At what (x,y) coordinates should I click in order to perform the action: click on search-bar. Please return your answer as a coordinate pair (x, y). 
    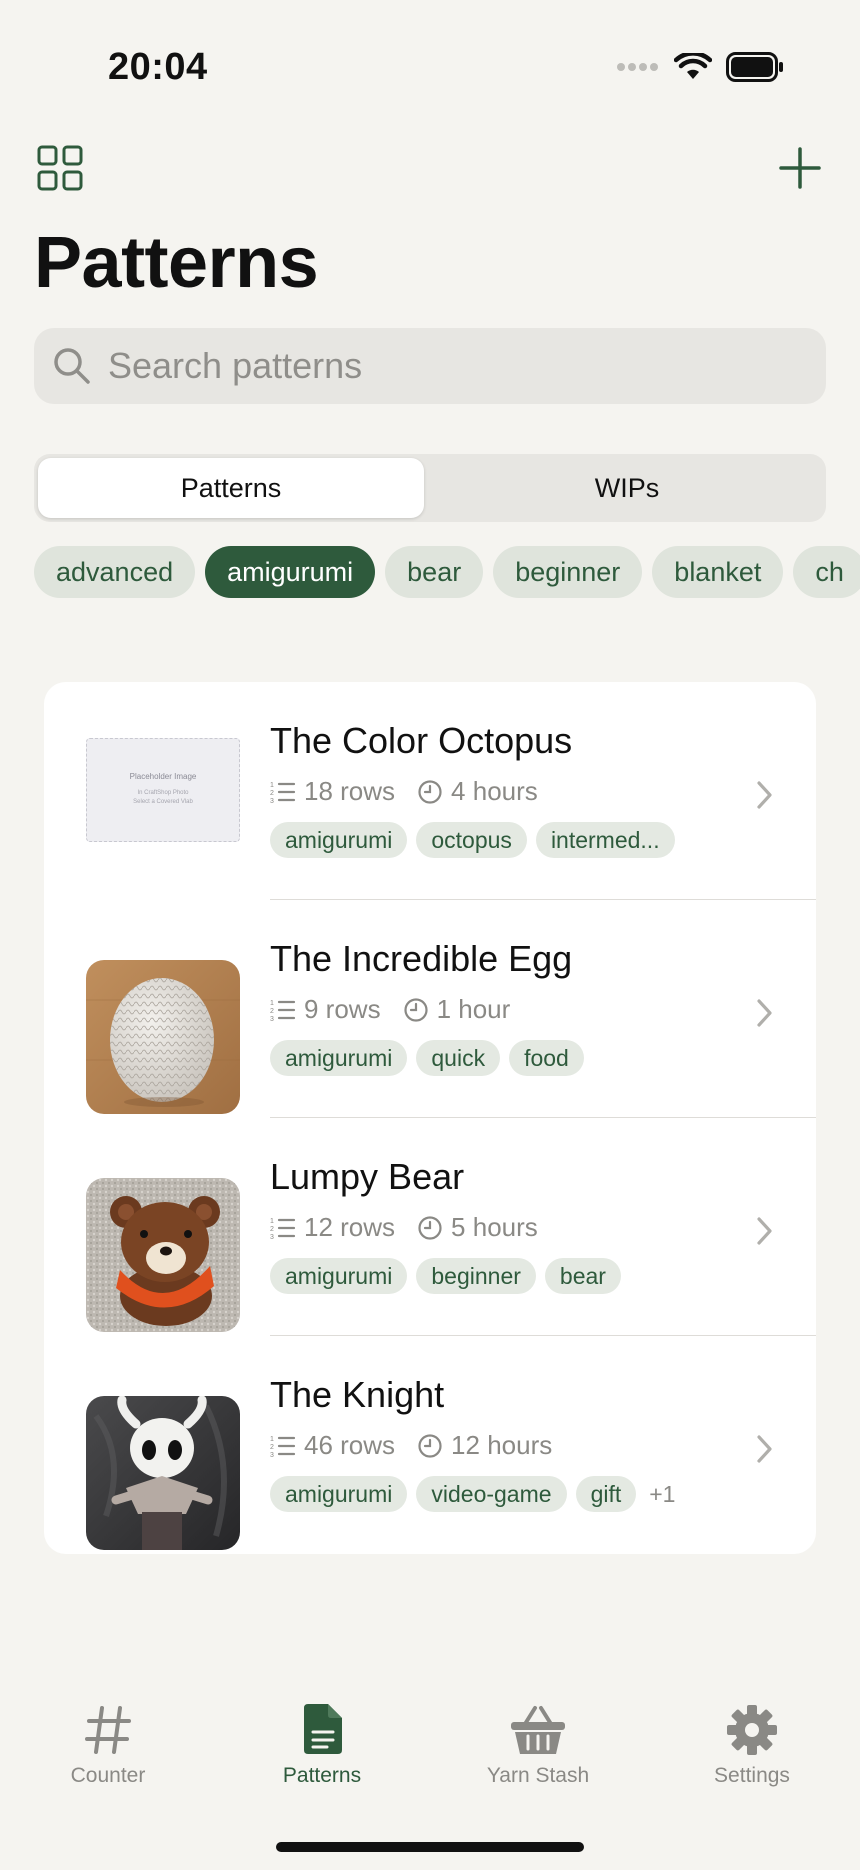
    Looking at the image, I should click on (430, 366).